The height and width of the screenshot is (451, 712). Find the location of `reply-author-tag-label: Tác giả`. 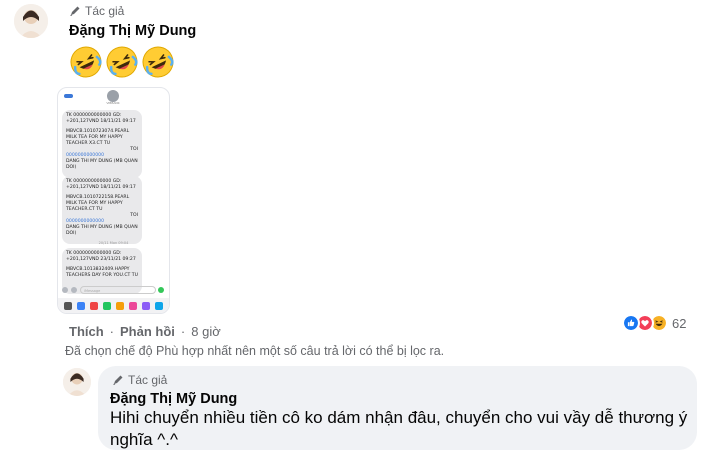

reply-author-tag-label: Tác giả is located at coordinates (148, 380).